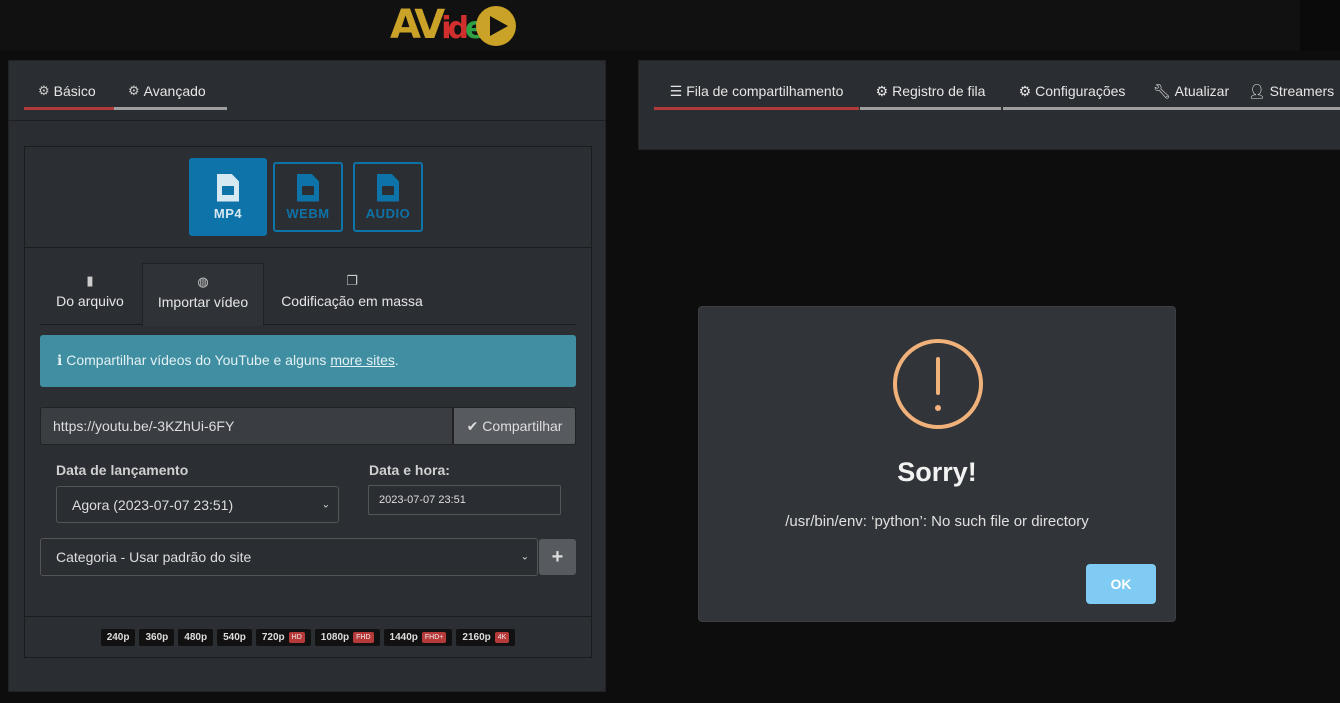  Describe the element at coordinates (157, 637) in the screenshot. I see `resolution-badge: 360p` at that location.